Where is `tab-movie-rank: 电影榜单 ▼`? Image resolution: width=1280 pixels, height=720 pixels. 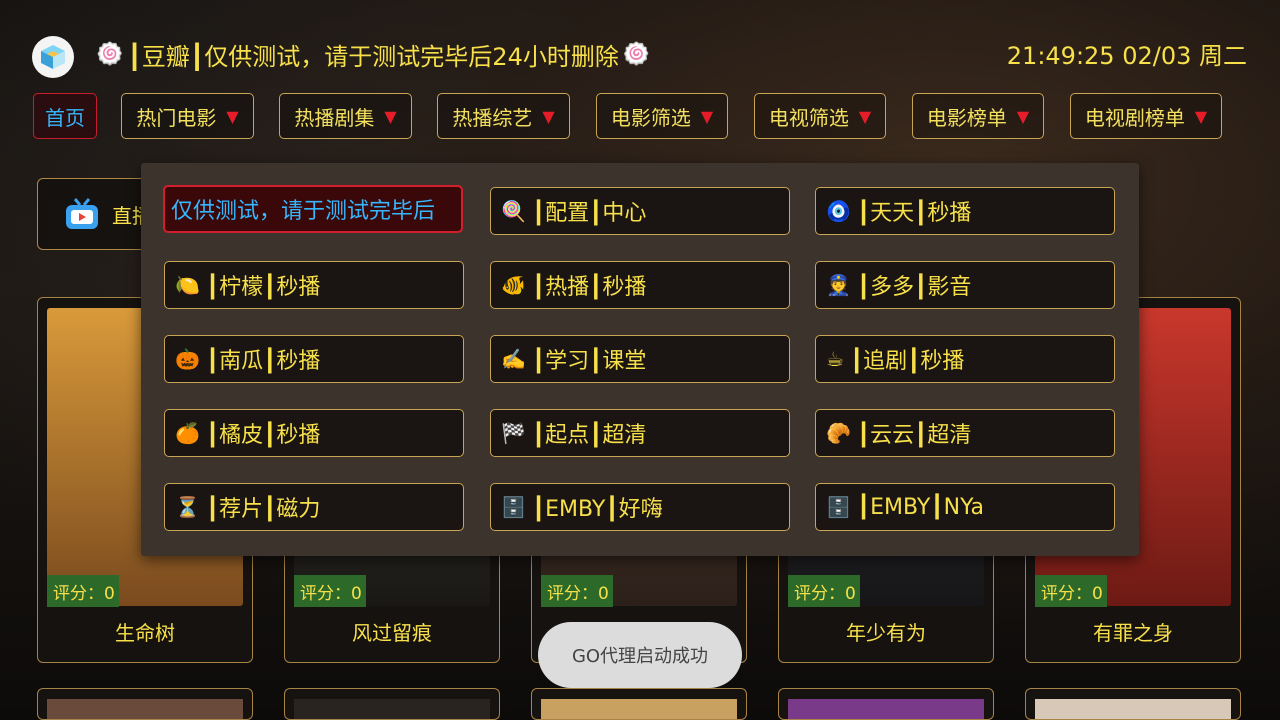
tab-movie-rank: 电影榜单 ▼ is located at coordinates (978, 116).